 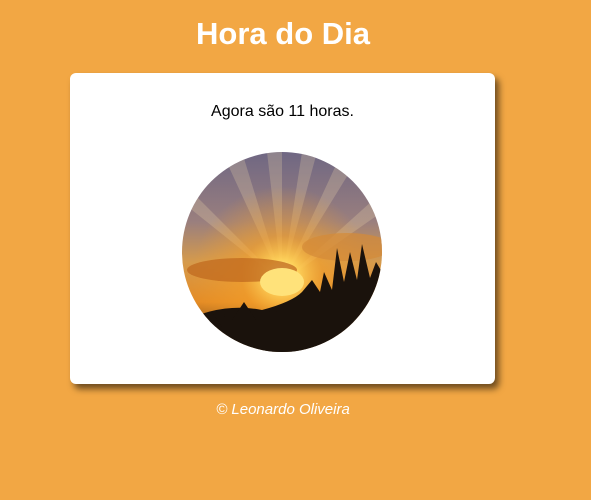 What do you see at coordinates (282, 111) in the screenshot?
I see `time-message: Agora são 11 horas.` at bounding box center [282, 111].